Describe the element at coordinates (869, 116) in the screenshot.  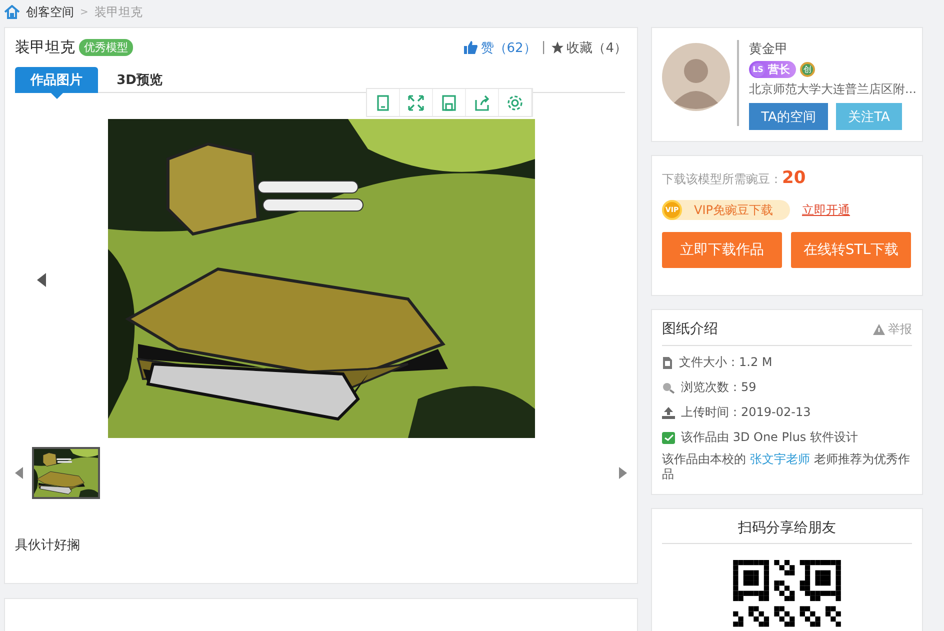
I see `follow-button: 关注TA` at that location.